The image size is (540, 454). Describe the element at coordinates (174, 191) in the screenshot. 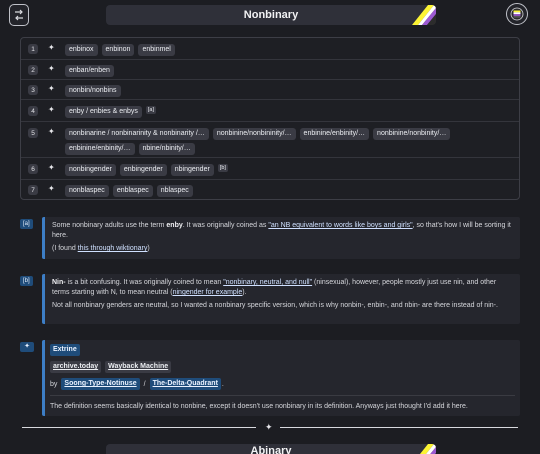

I see `term-chip: nblaspec` at that location.